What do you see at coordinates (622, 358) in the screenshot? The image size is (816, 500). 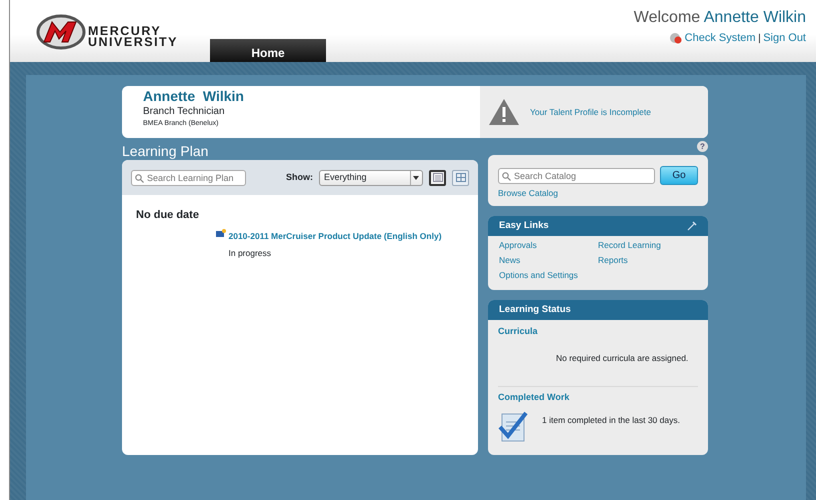 I see `status-text: No required curricula are assigned.` at bounding box center [622, 358].